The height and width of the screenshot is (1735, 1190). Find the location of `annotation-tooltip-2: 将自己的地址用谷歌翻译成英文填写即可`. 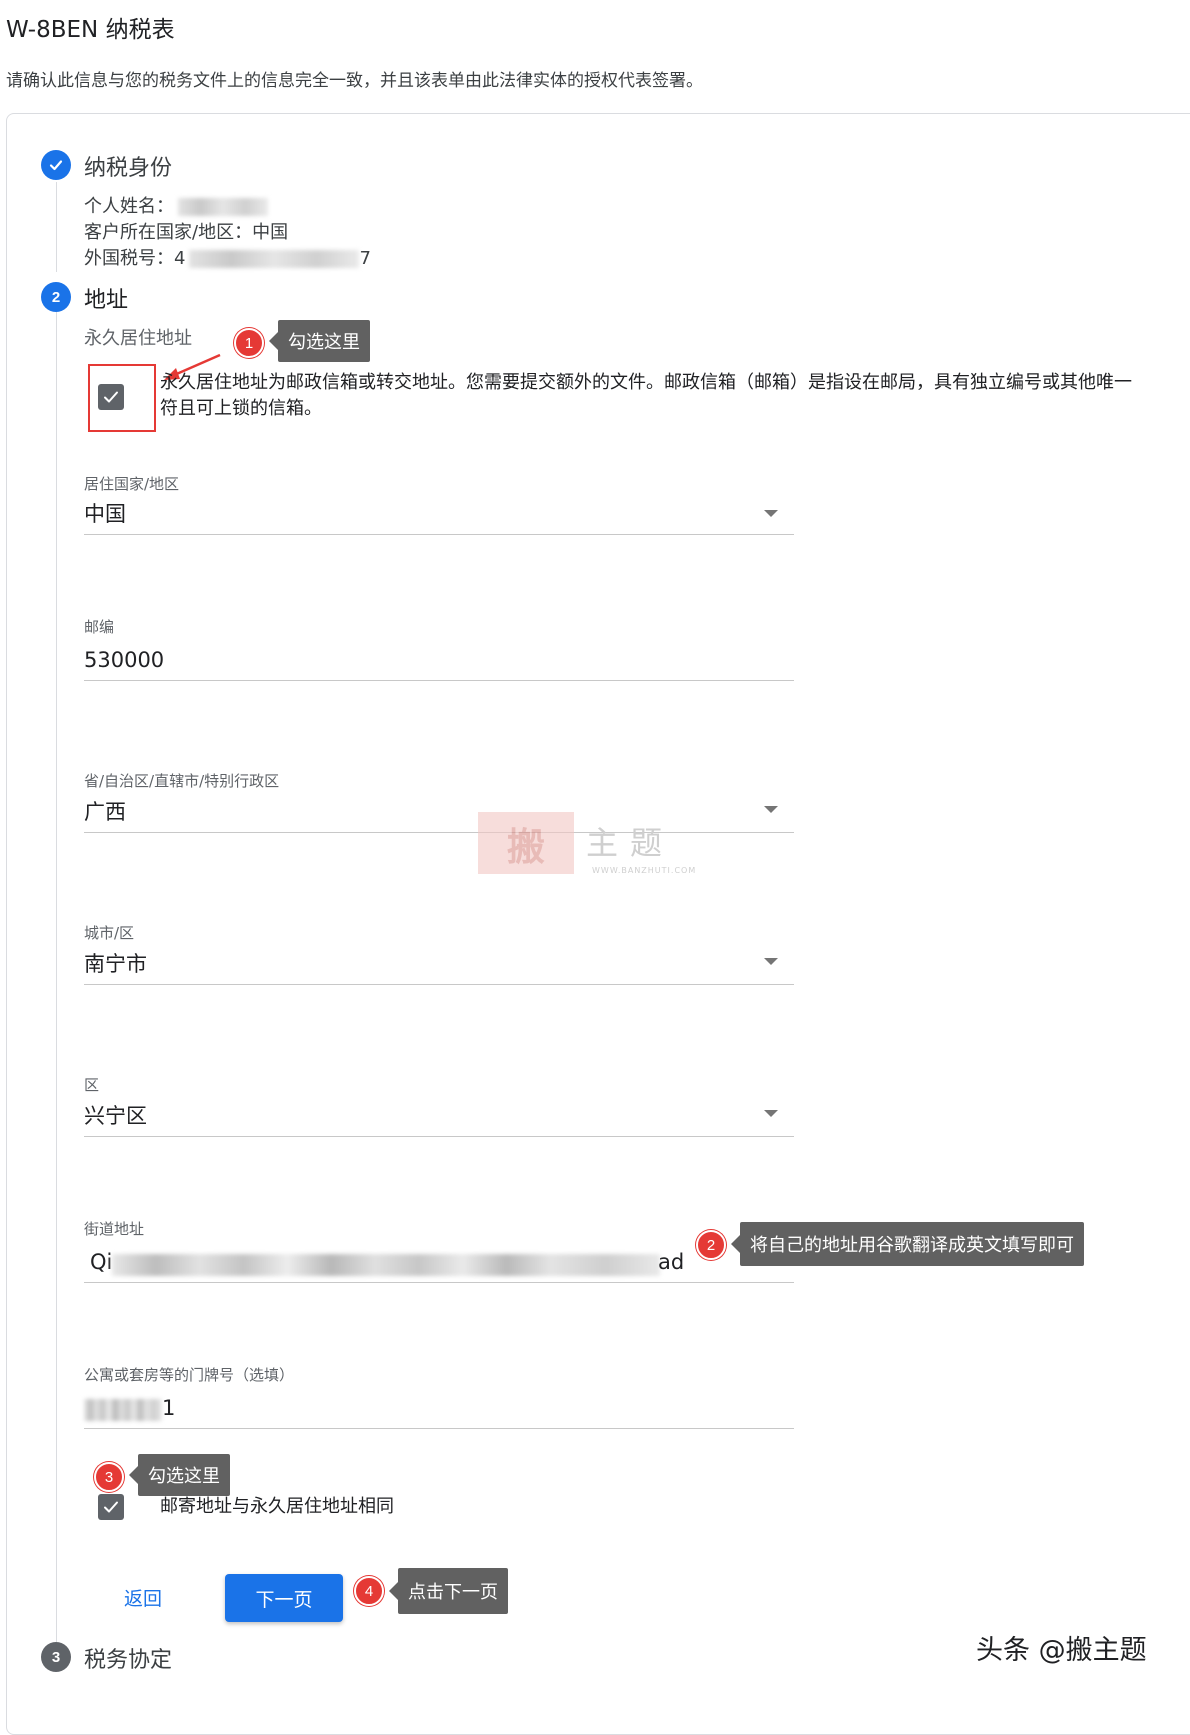

annotation-tooltip-2: 将自己的地址用谷歌翻译成英文填写即可 is located at coordinates (907, 1244).